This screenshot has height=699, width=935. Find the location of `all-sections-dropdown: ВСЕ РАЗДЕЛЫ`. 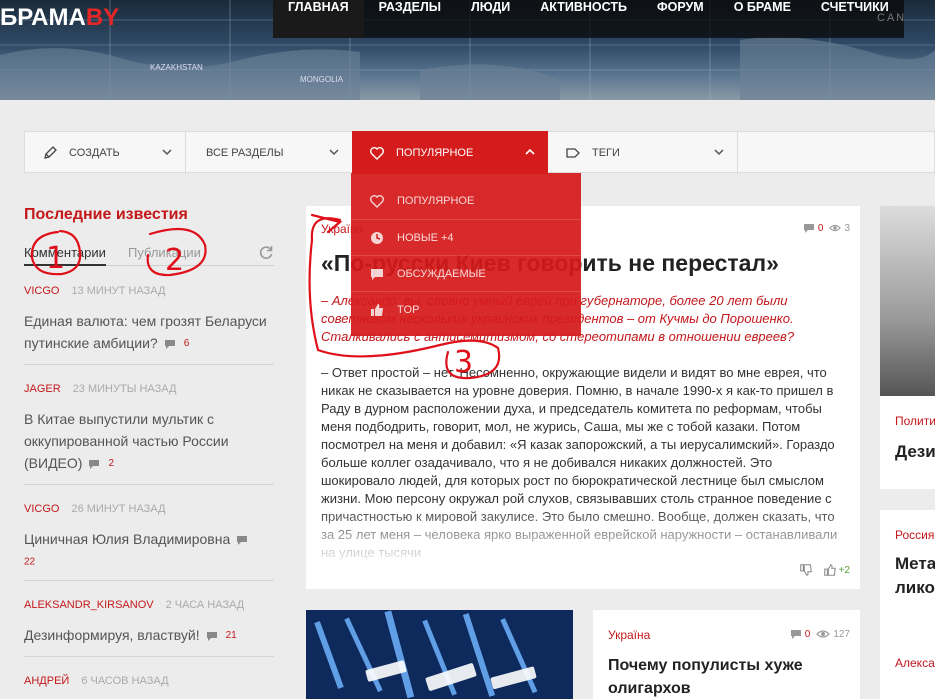

all-sections-dropdown: ВСЕ РАЗДЕЛЫ is located at coordinates (269, 153).